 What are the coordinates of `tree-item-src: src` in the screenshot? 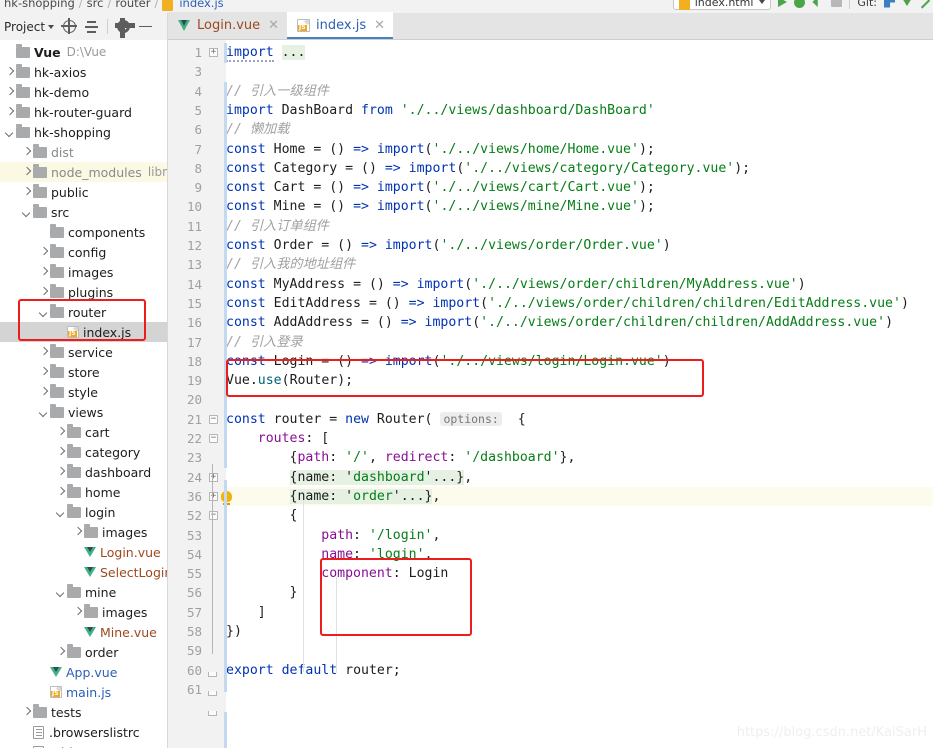 It's located at (83, 212).